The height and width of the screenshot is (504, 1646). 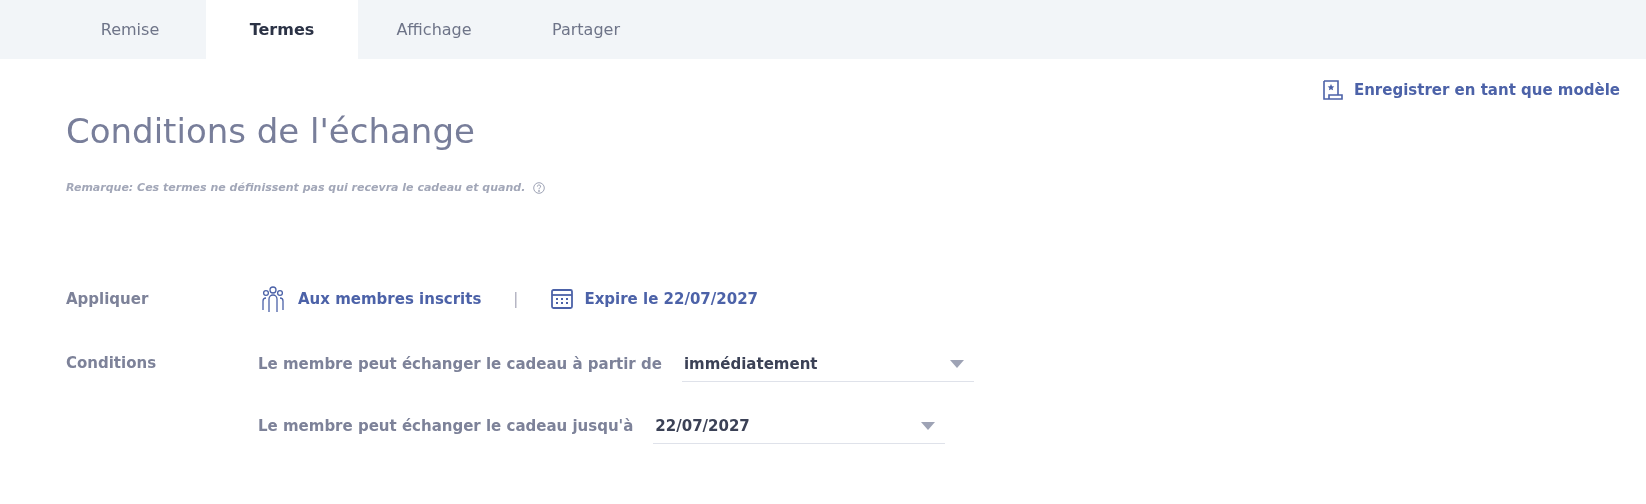 What do you see at coordinates (112, 362) in the screenshot?
I see `field-label: Conditions` at bounding box center [112, 362].